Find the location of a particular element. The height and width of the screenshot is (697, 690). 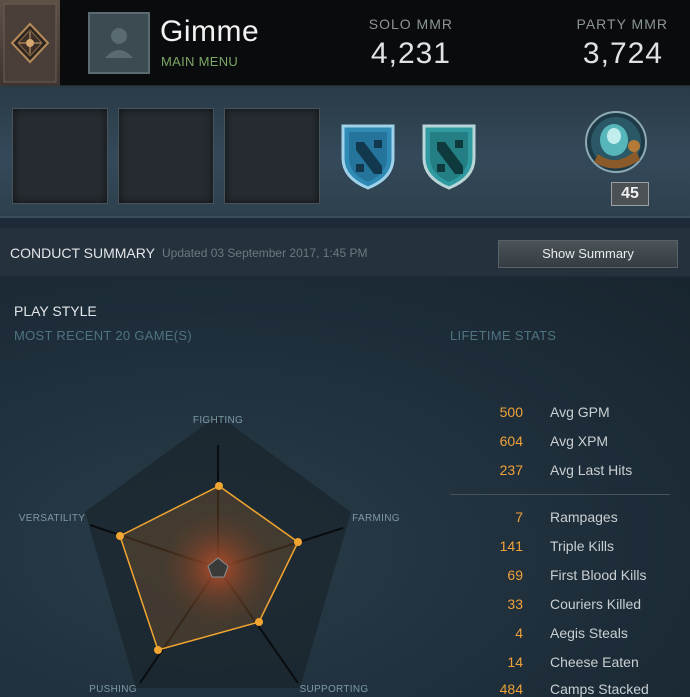

stat-row: 4 Aegis Steals is located at coordinates (565, 635).